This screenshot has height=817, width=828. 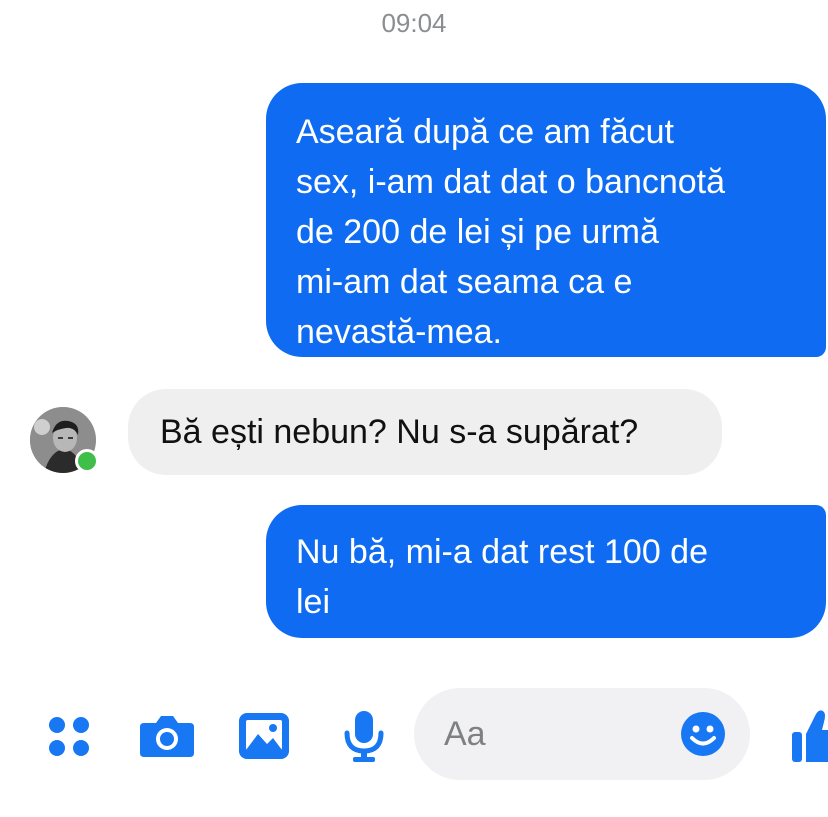 What do you see at coordinates (464, 282) in the screenshot?
I see `message-line: mi-am dat seama ca e` at bounding box center [464, 282].